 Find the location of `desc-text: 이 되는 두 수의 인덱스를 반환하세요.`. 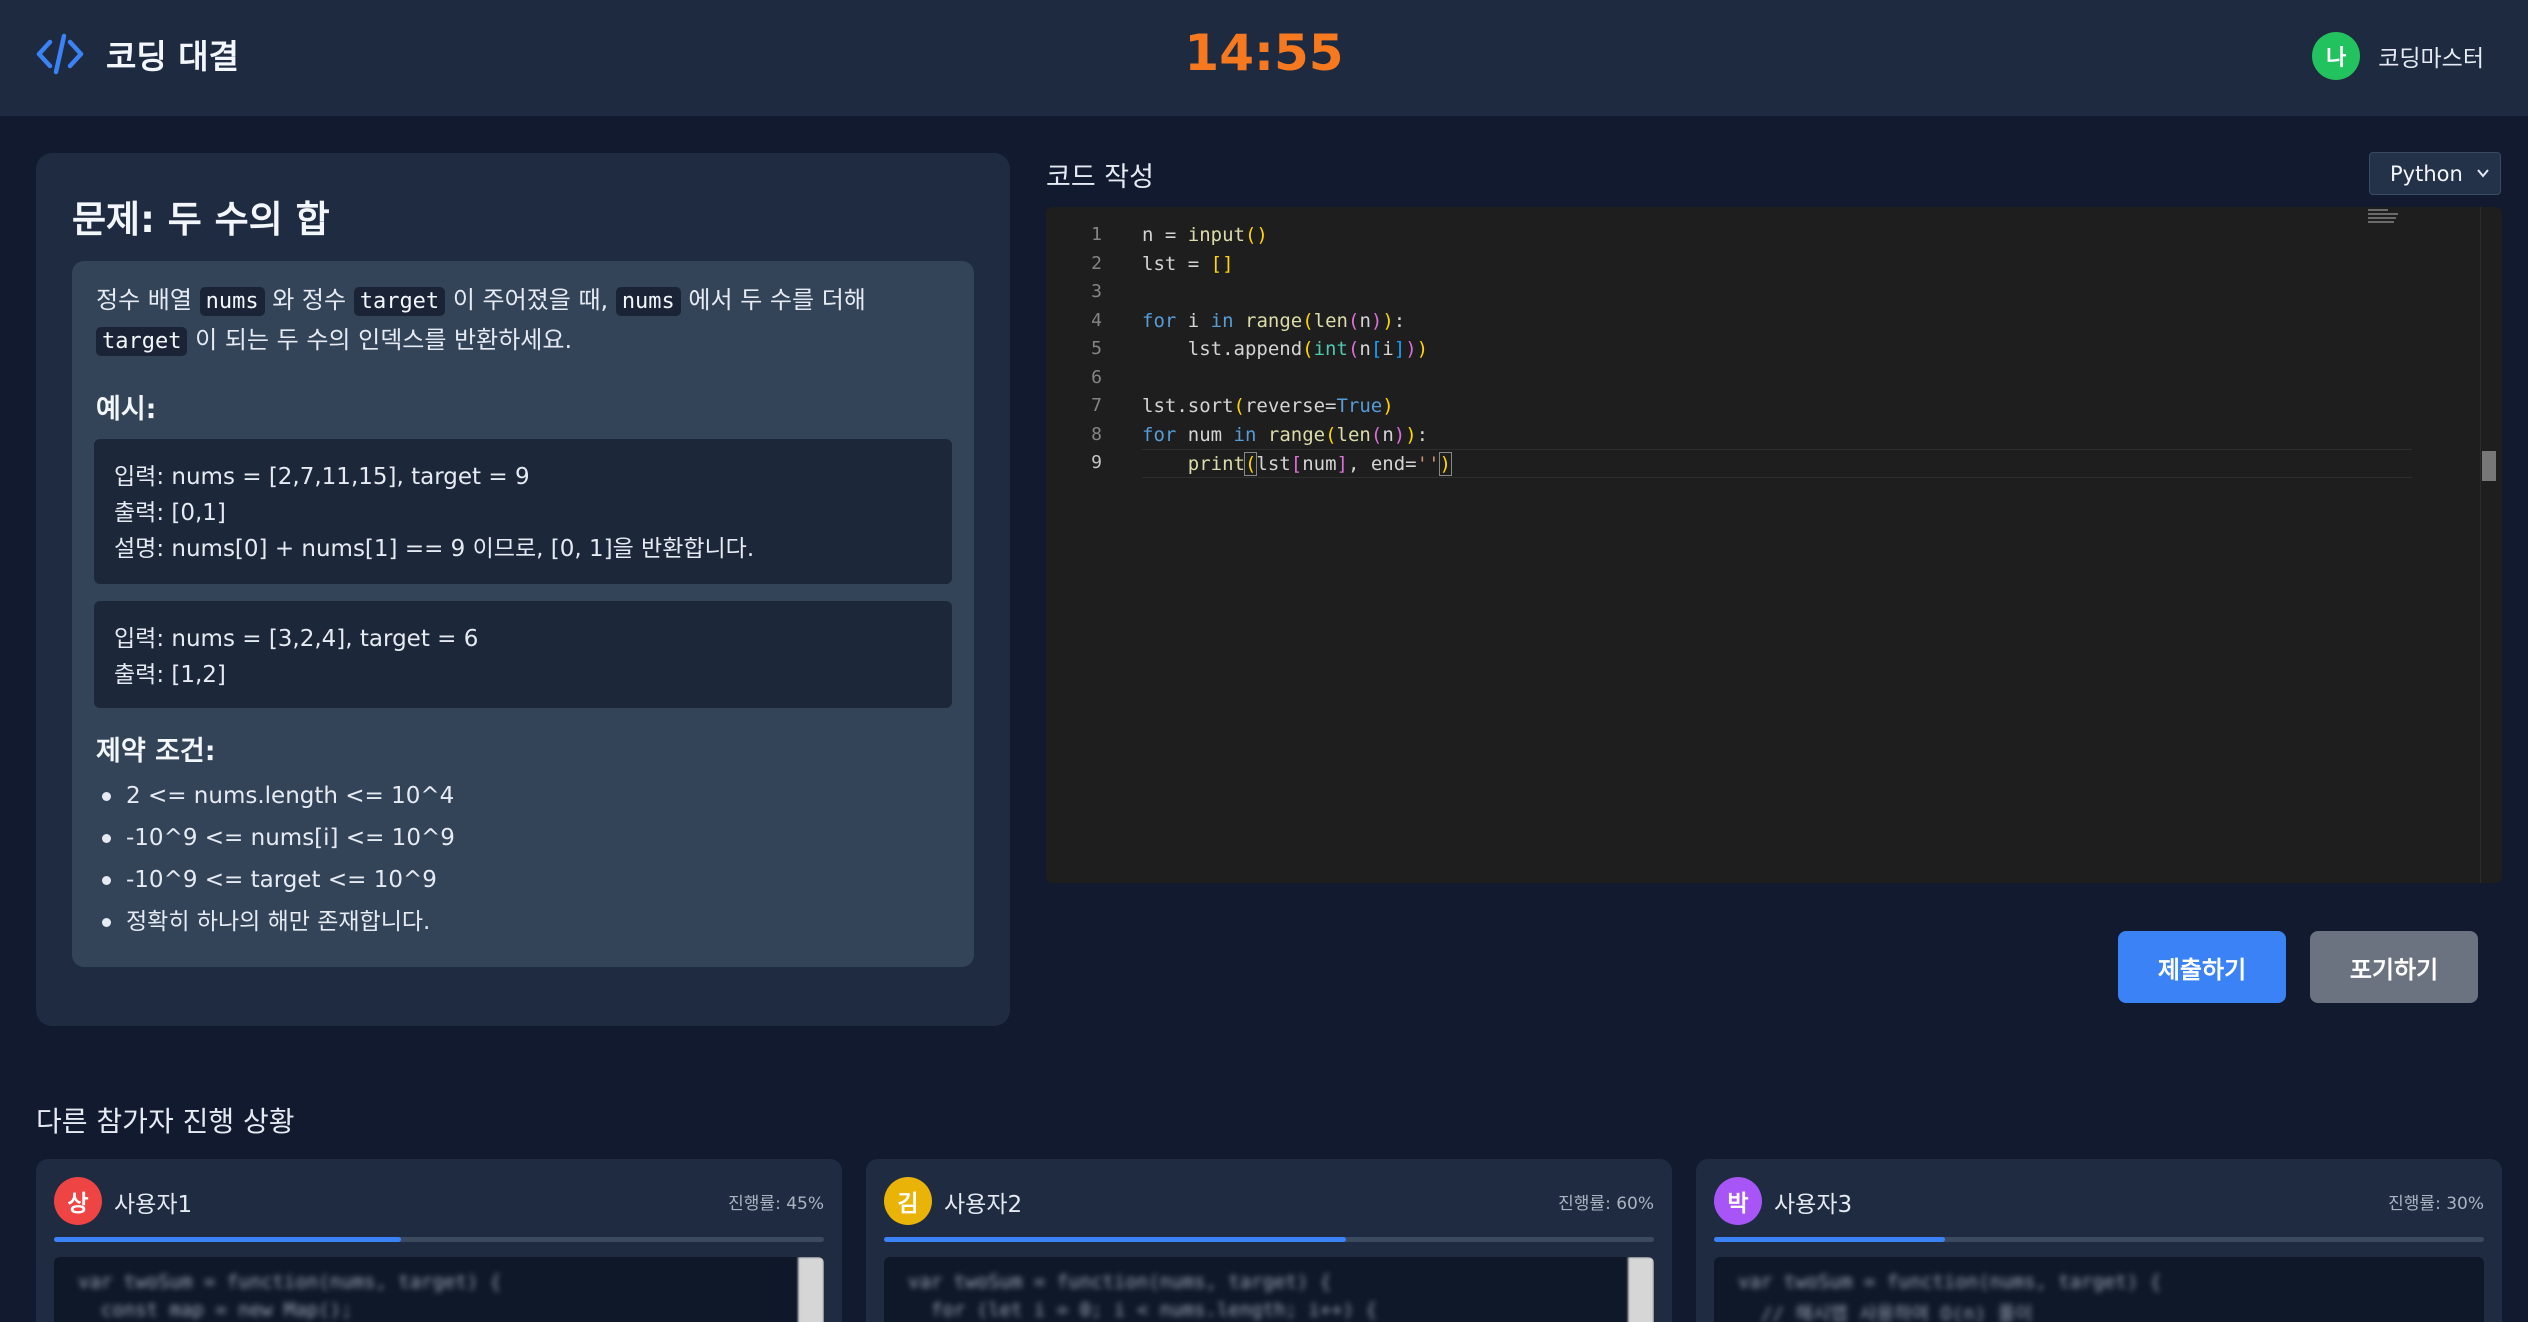

desc-text: 이 되는 두 수의 인덱스를 반환하세요. is located at coordinates (380, 340).